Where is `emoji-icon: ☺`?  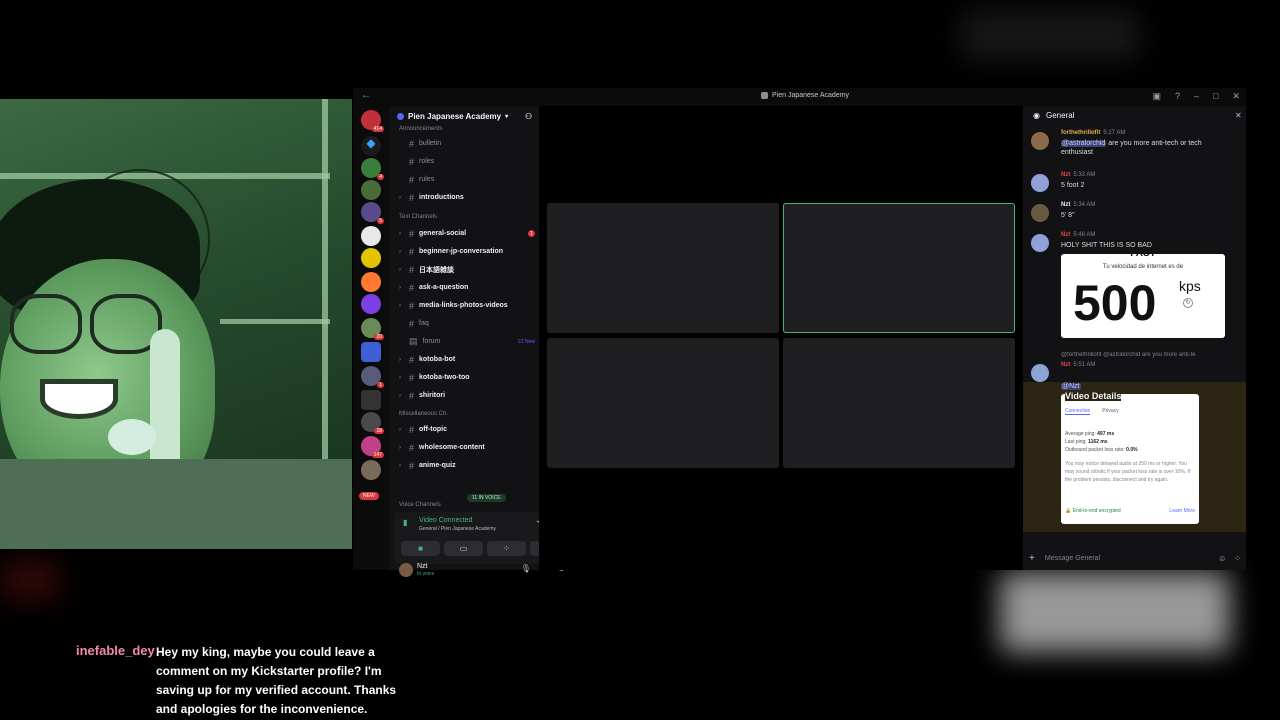 emoji-icon: ☺ is located at coordinates (1222, 558).